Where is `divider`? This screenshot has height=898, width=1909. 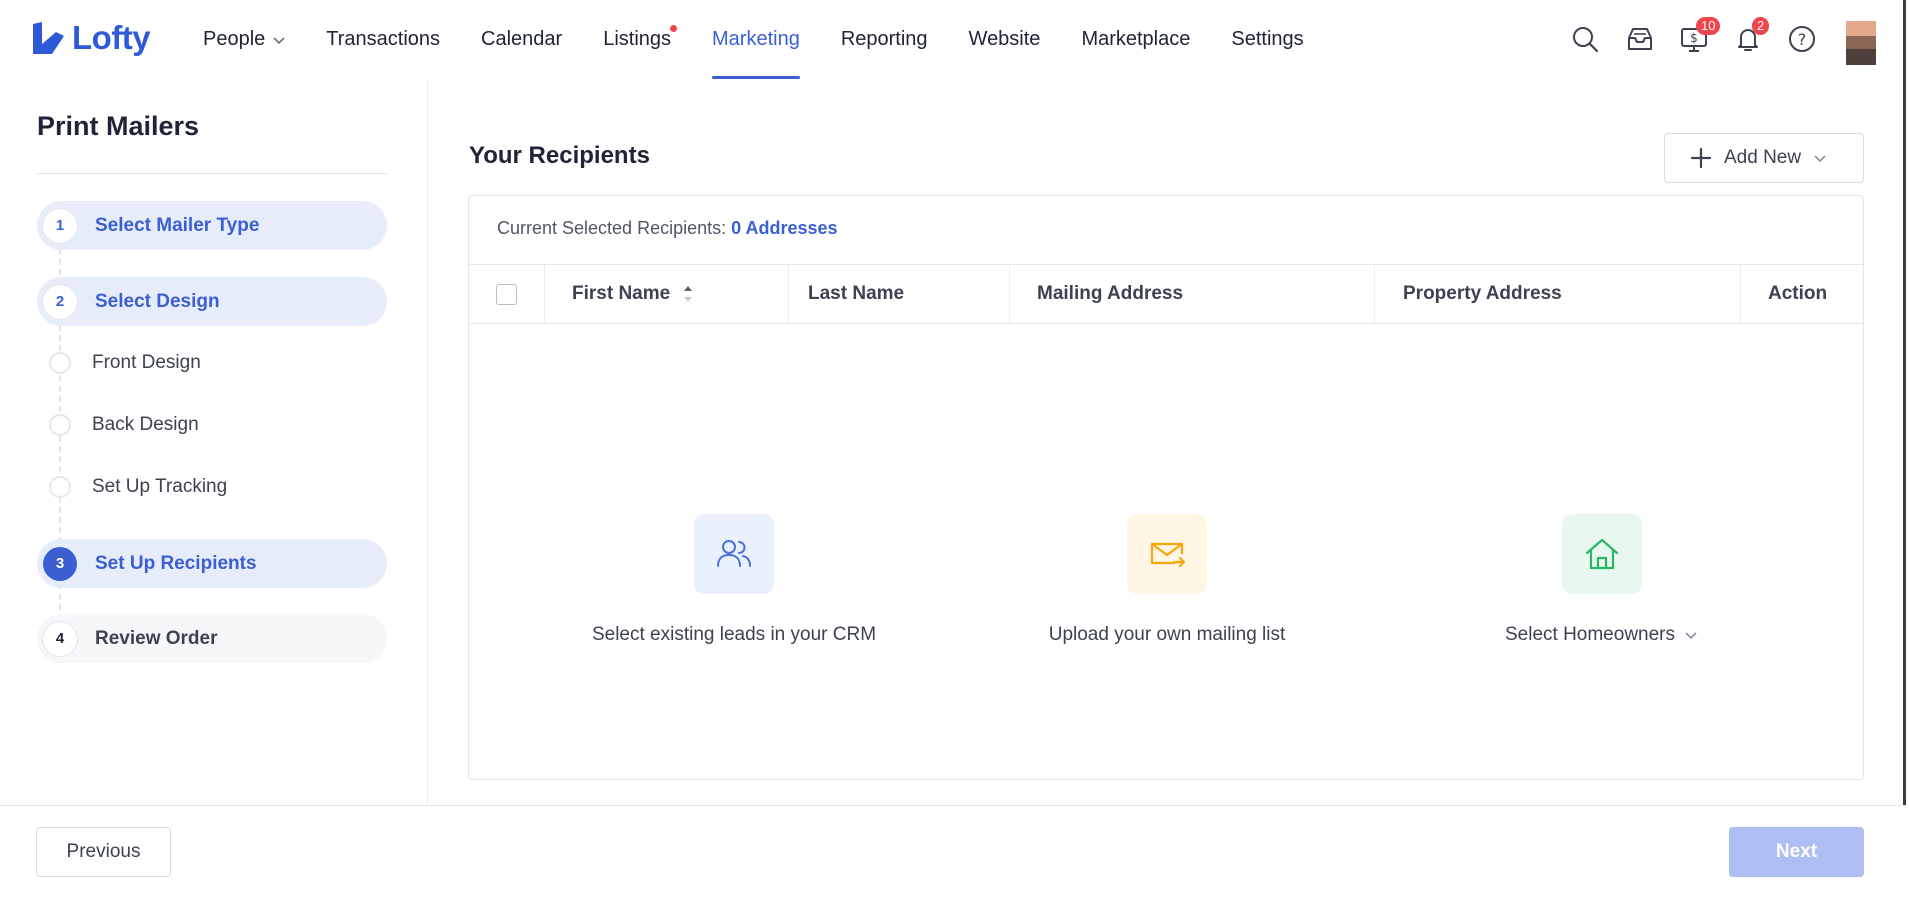 divider is located at coordinates (212, 173).